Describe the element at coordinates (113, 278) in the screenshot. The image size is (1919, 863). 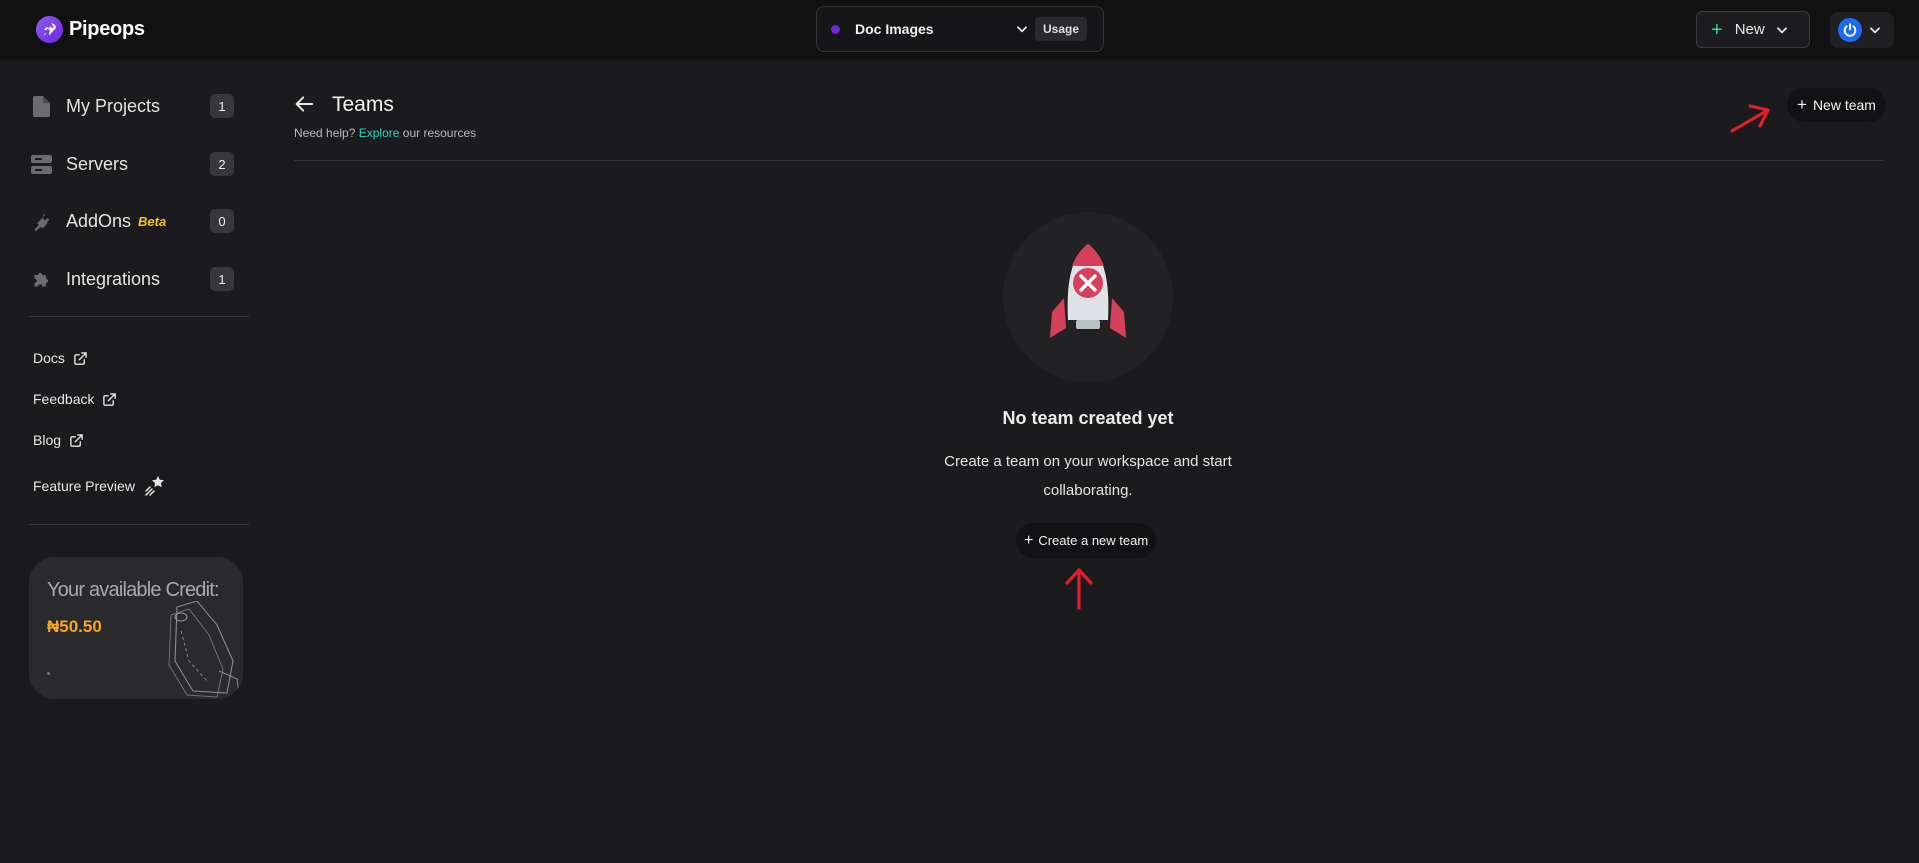
I see `sidebar-item-label: Integrations` at that location.